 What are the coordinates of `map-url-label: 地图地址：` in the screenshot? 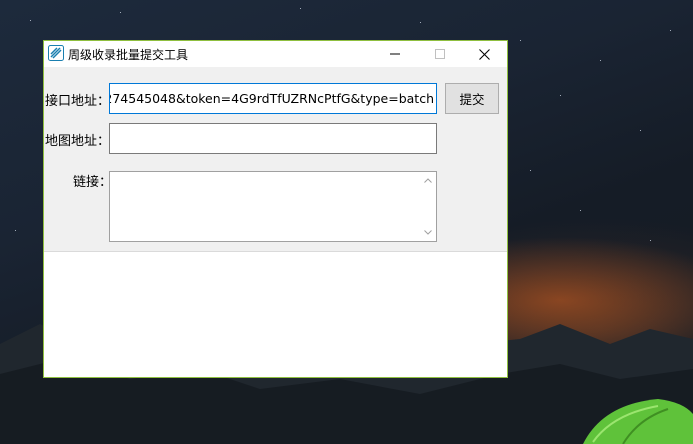 It's located at (78, 141).